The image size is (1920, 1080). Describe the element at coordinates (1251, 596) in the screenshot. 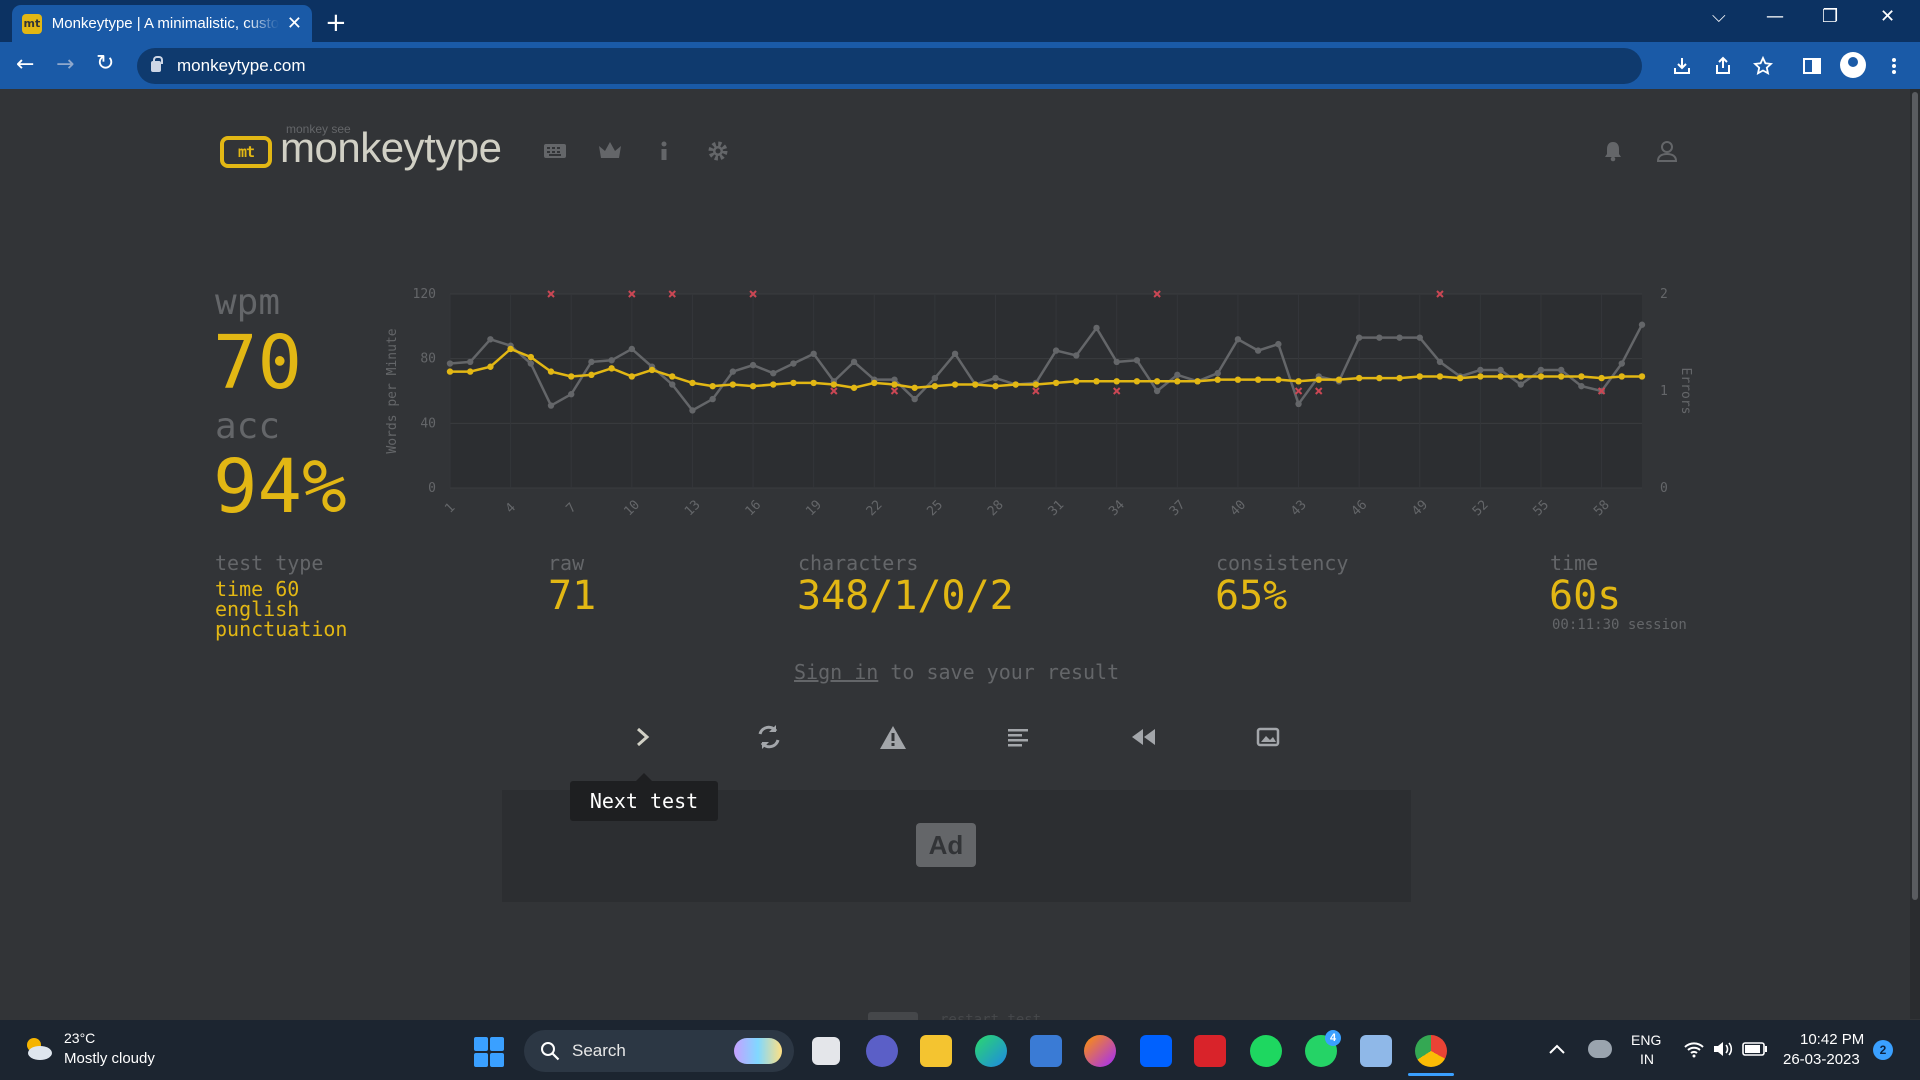

I see `consistency-value: 65%` at that location.